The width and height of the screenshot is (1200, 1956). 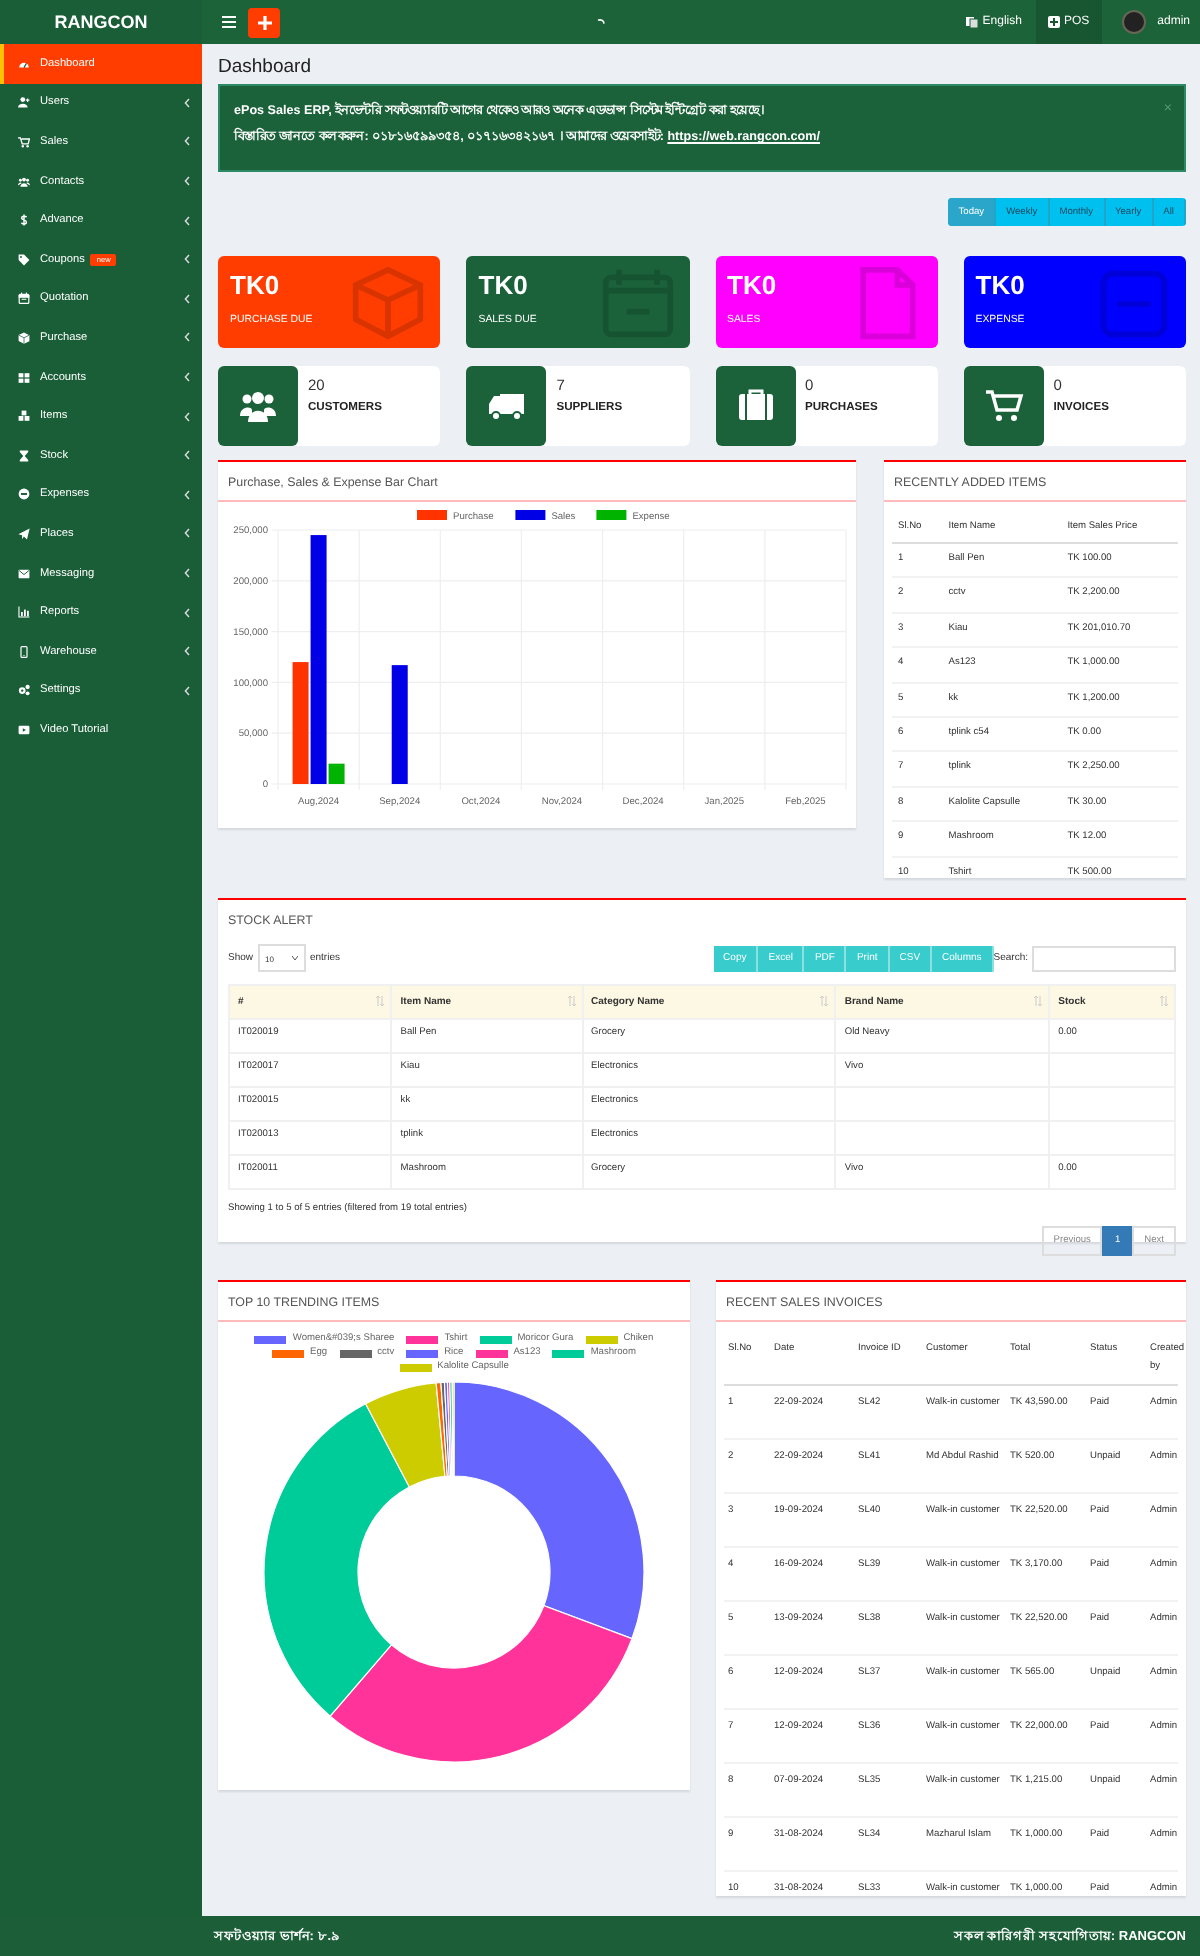 I want to click on plus-icon, so click(x=264, y=22).